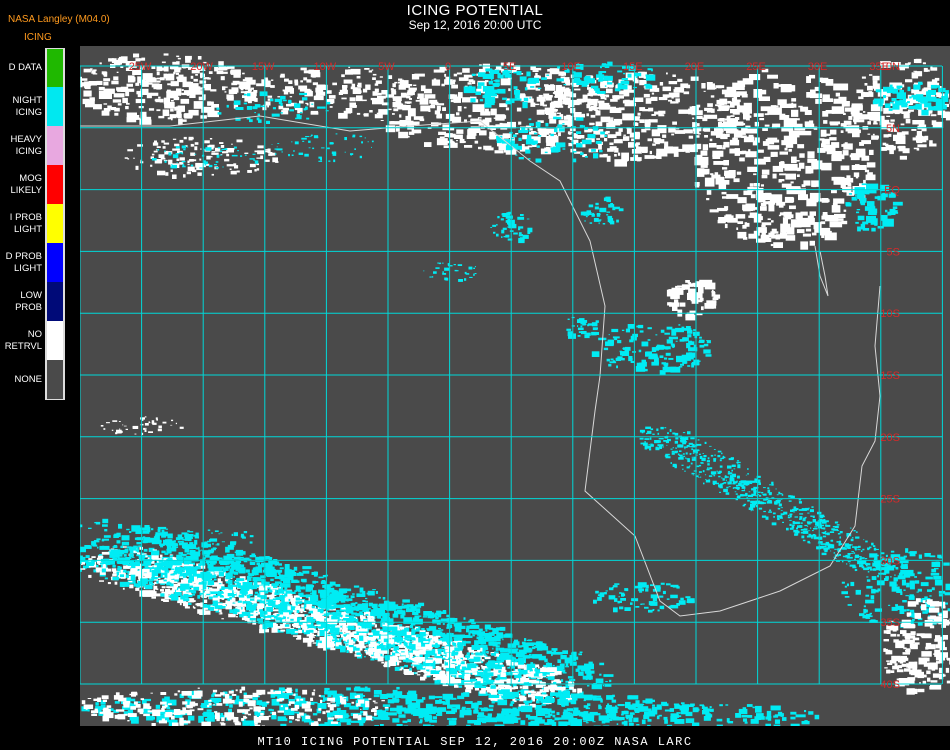  I want to click on legend-item: NIGHT ICING, so click(33, 106).